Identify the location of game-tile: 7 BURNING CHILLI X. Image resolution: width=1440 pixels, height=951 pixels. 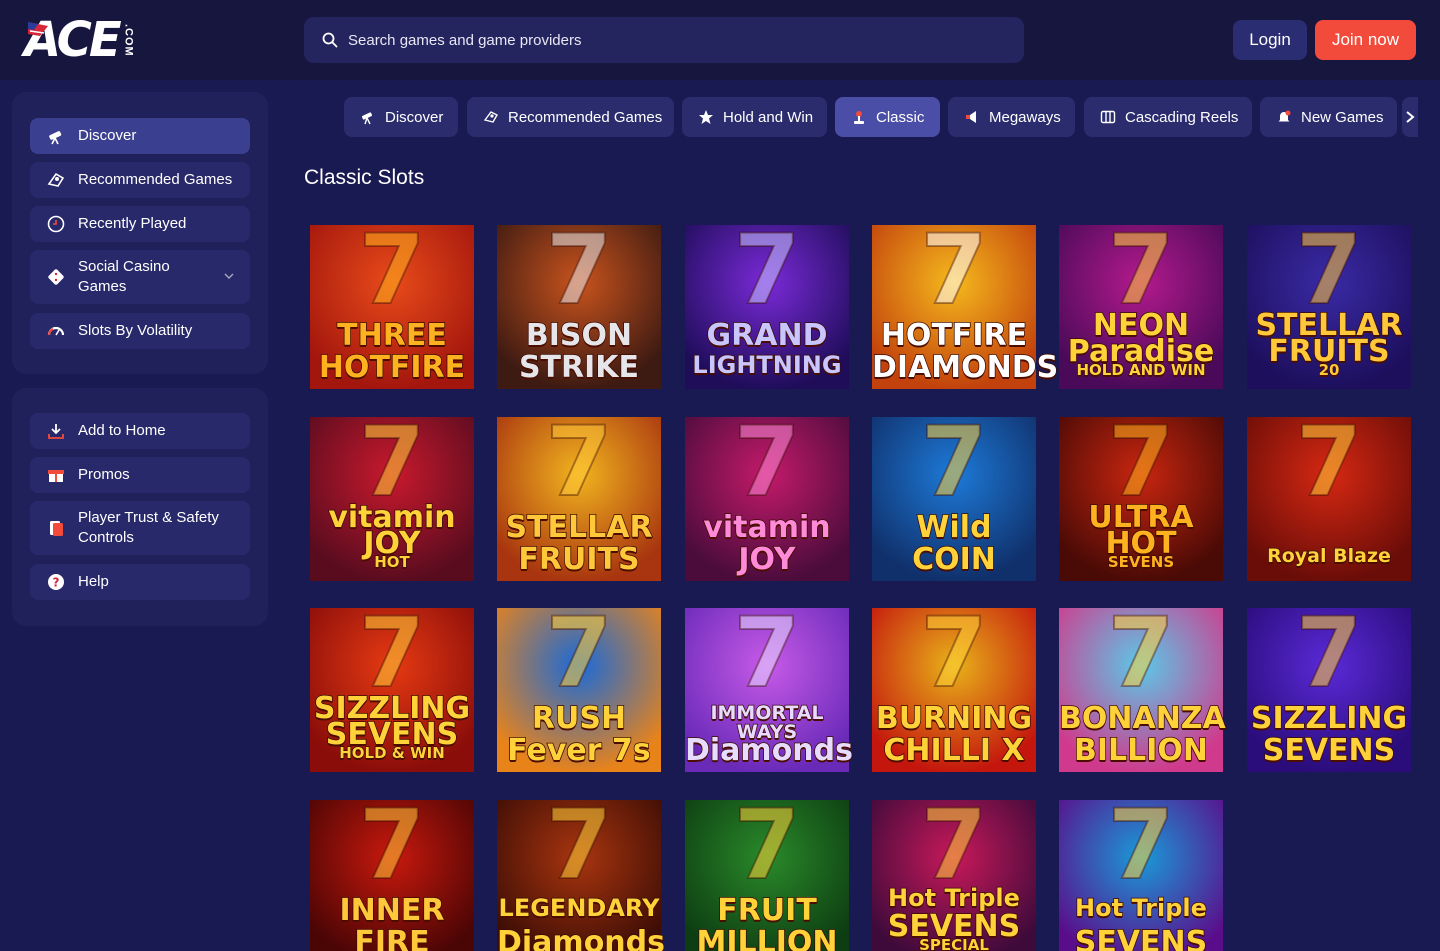
(954, 684).